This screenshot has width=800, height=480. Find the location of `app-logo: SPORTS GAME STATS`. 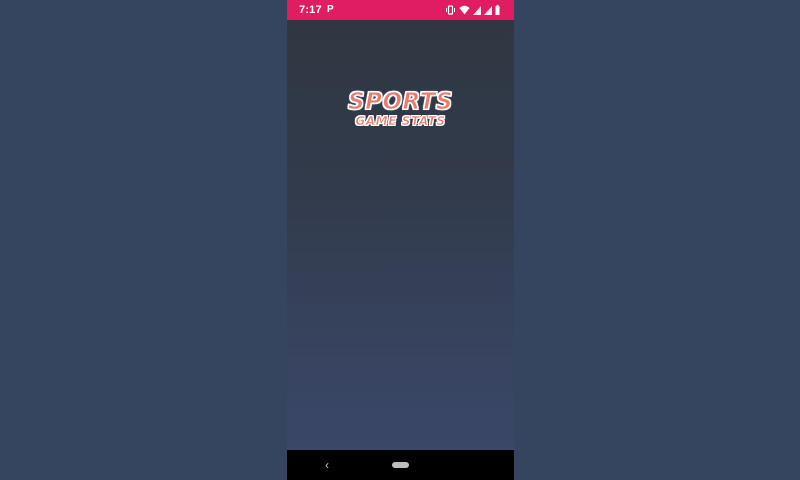

app-logo: SPORTS GAME STATS is located at coordinates (400, 109).